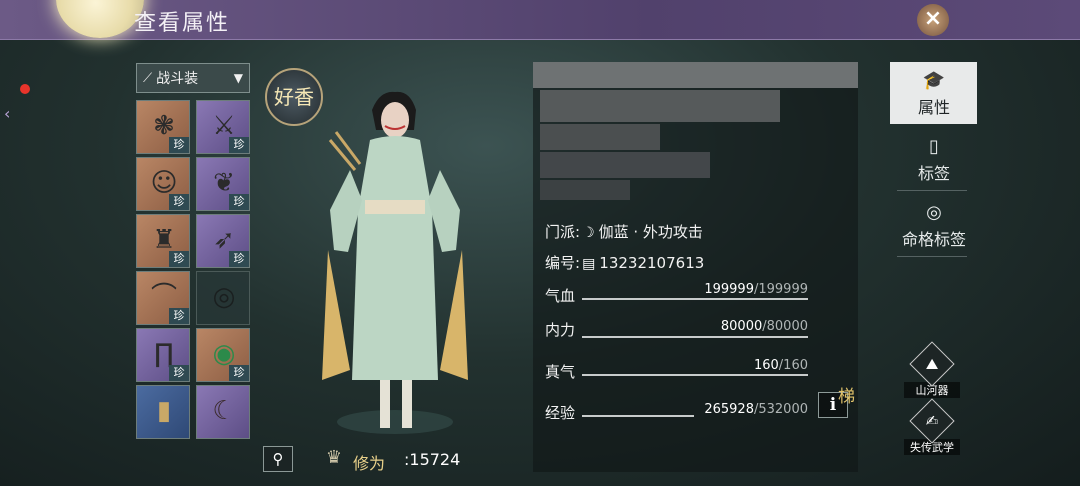 Image resolution: width=1080 pixels, height=486 pixels. I want to click on equip-slot-bracelet: ◉ 珍, so click(223, 355).